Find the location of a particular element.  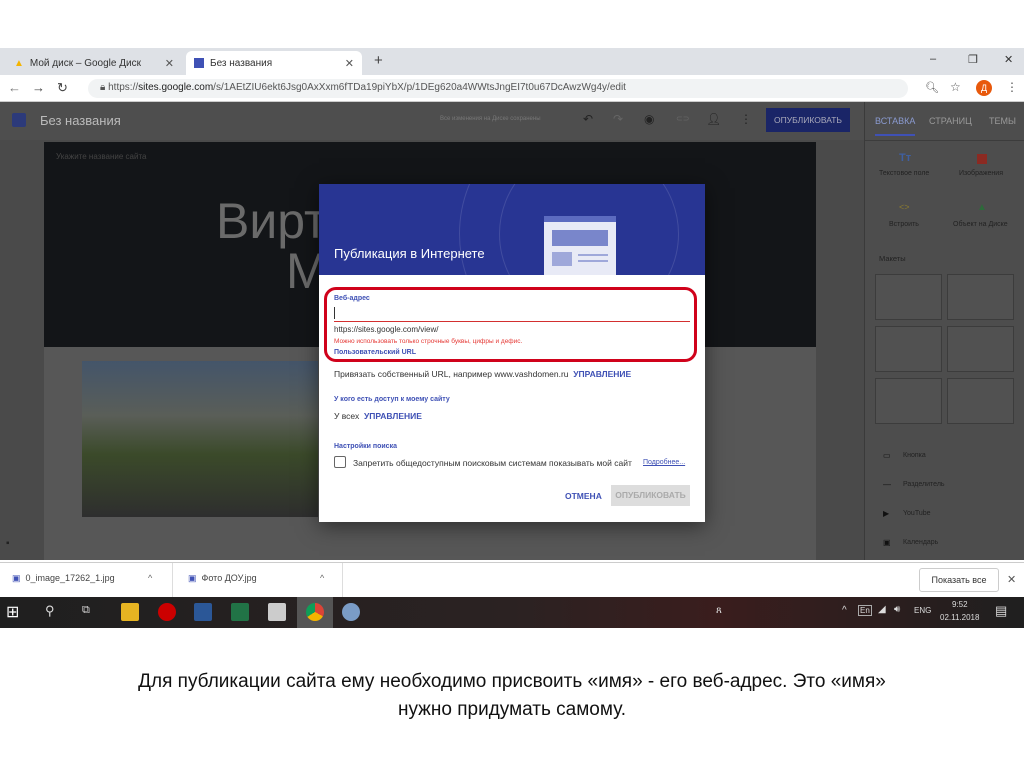

sites-logo-icon is located at coordinates (19, 120).